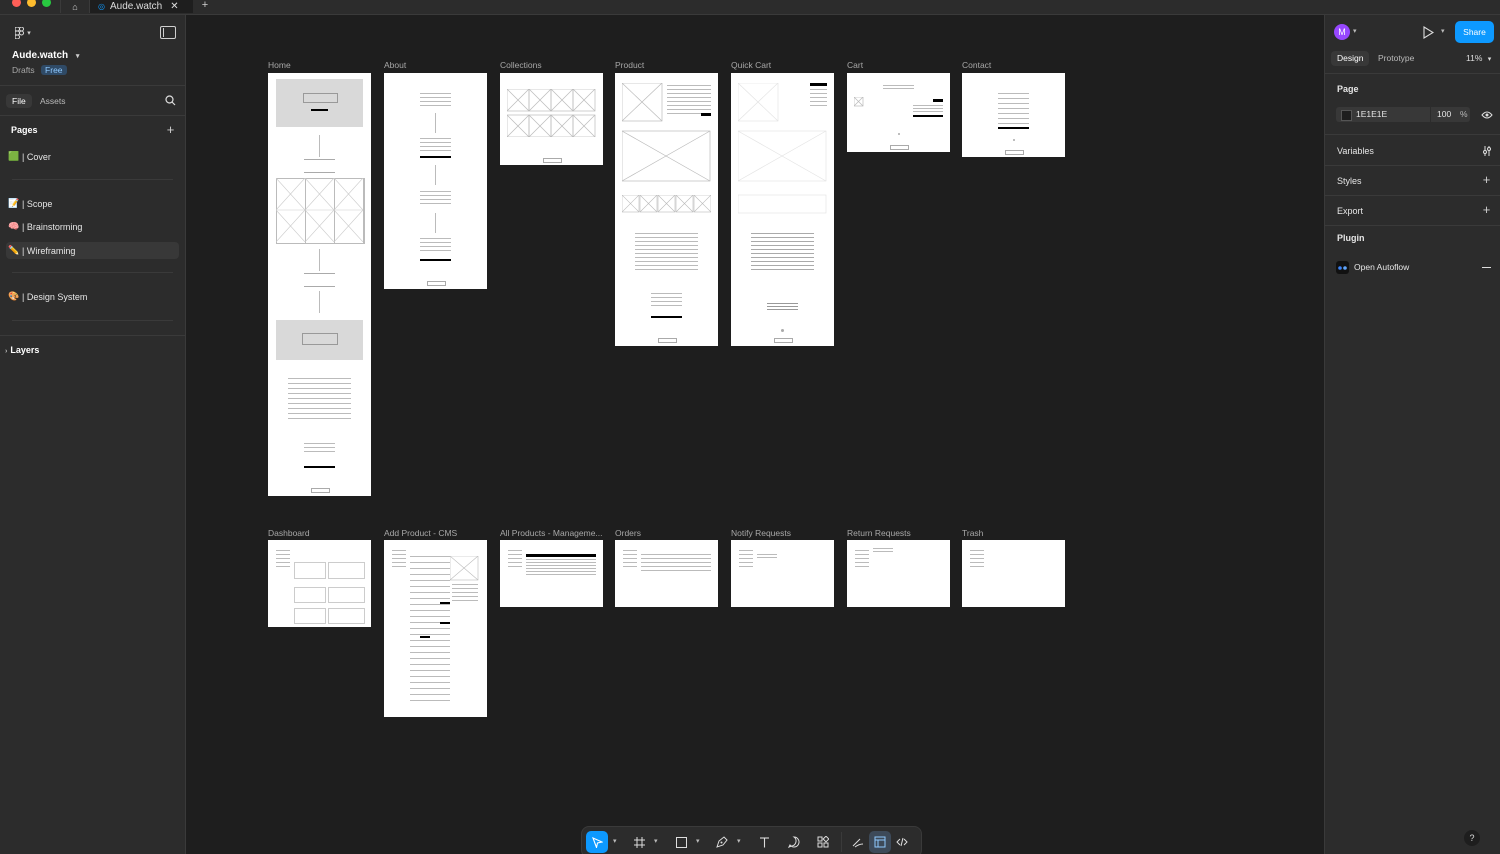 The height and width of the screenshot is (854, 1500). Describe the element at coordinates (898, 573) in the screenshot. I see `frame-return-requests` at that location.